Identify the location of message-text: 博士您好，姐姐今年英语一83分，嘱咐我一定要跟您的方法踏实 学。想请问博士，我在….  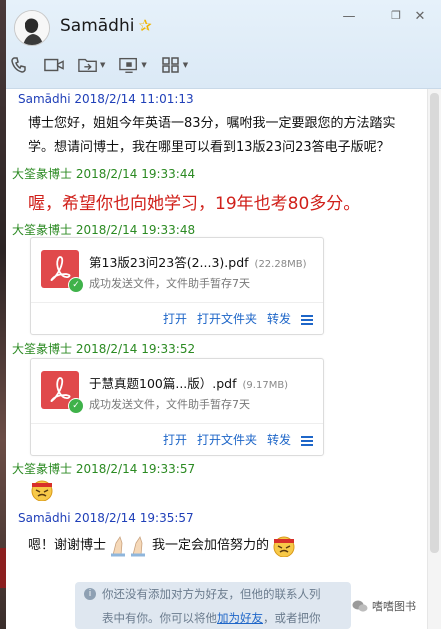
(212, 135).